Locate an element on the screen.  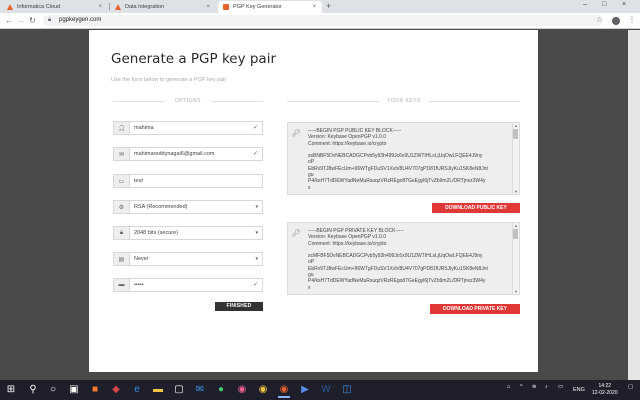
key-size-select: 🔒︎ 2048 bits (secure) ▾ is located at coordinates (188, 233).